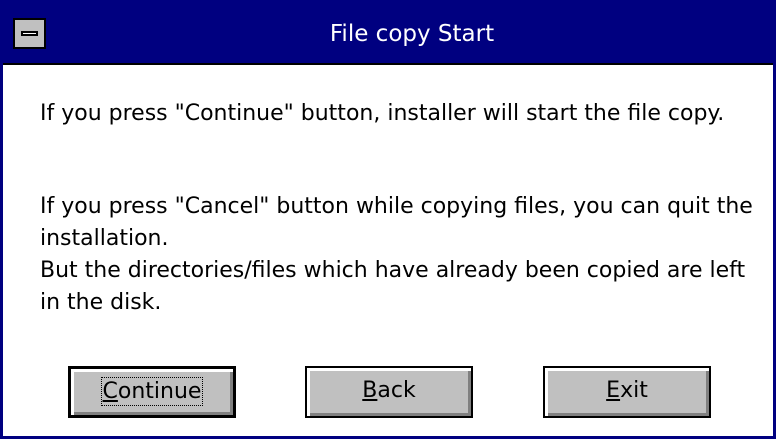  I want to click on title-bar: File copy Start, so click(388, 34).